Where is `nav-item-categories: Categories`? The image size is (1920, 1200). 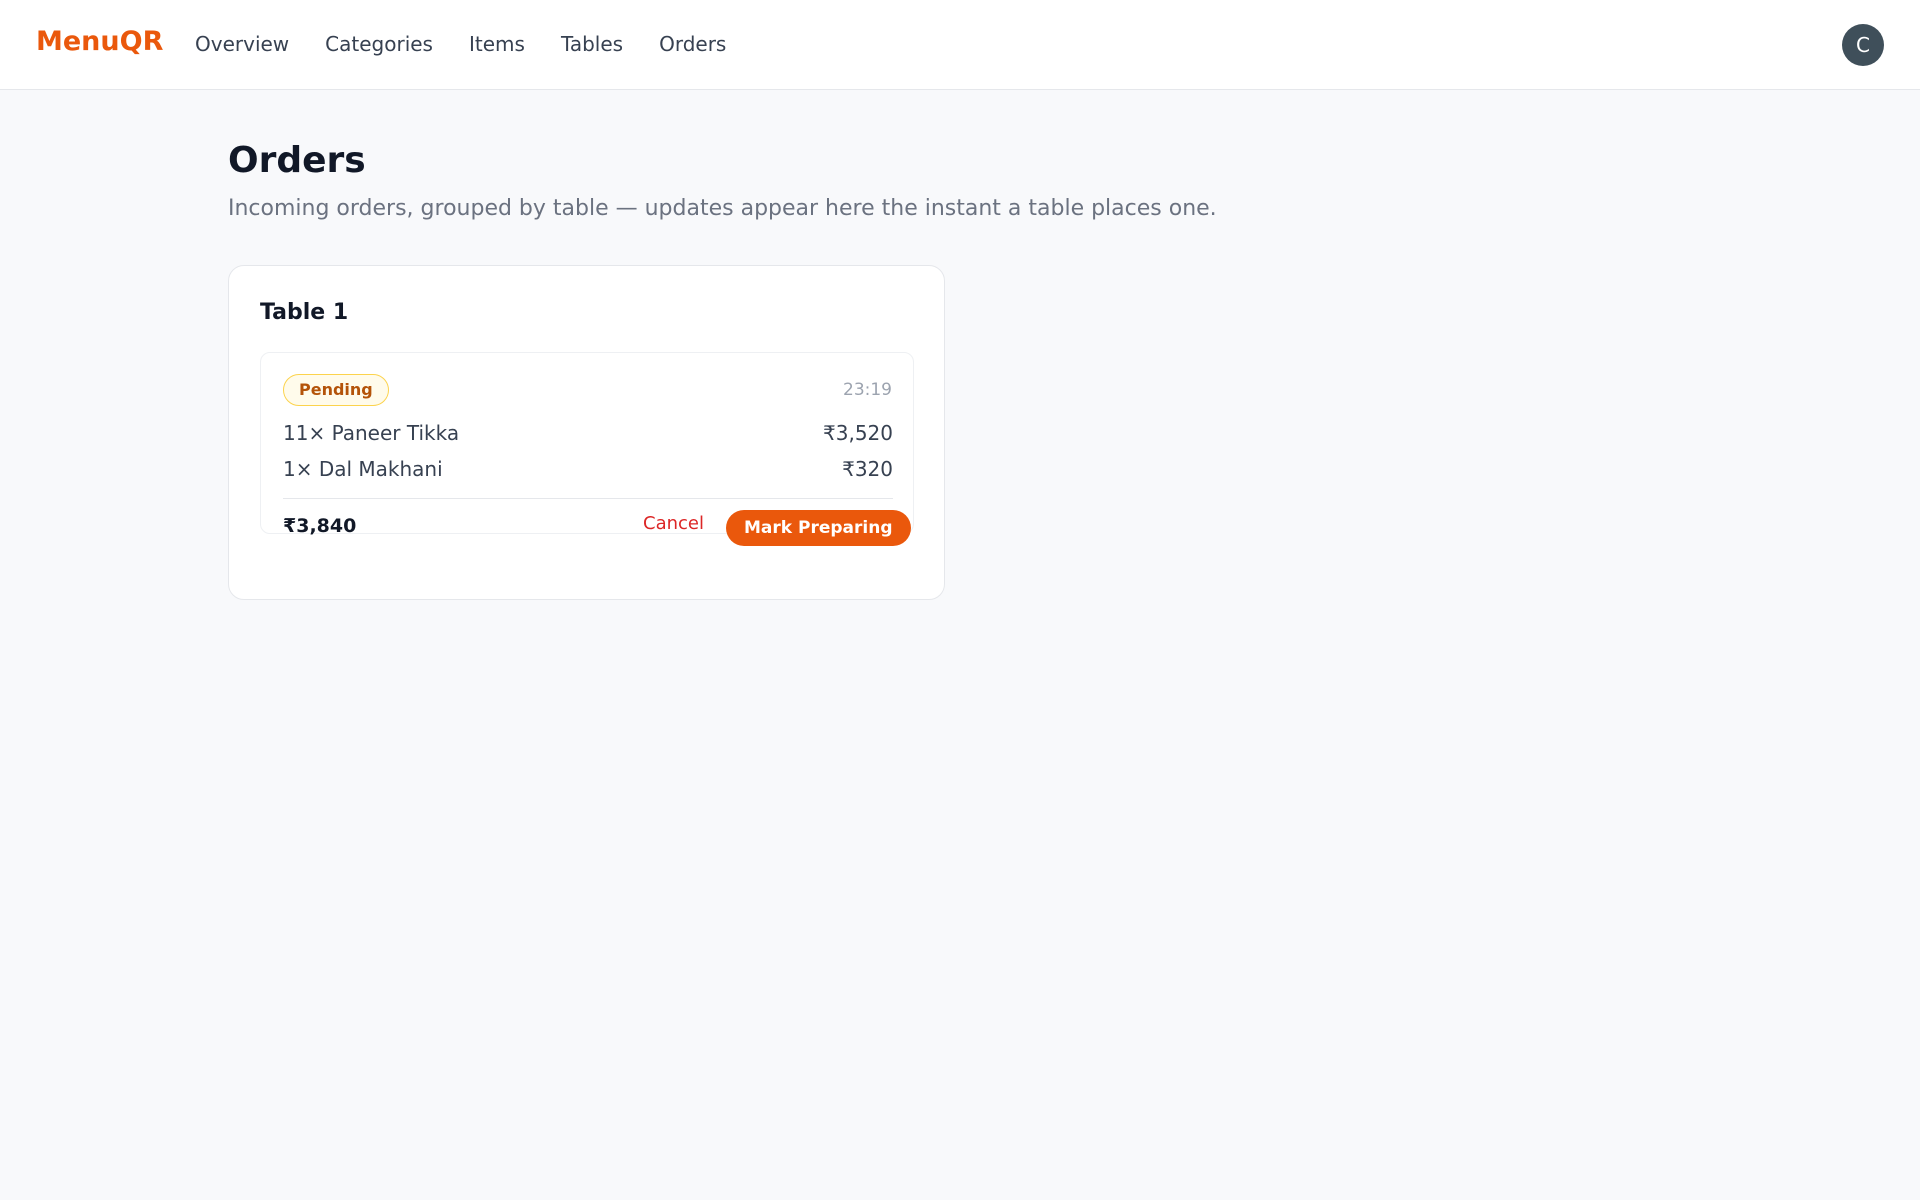
nav-item-categories: Categories is located at coordinates (379, 44).